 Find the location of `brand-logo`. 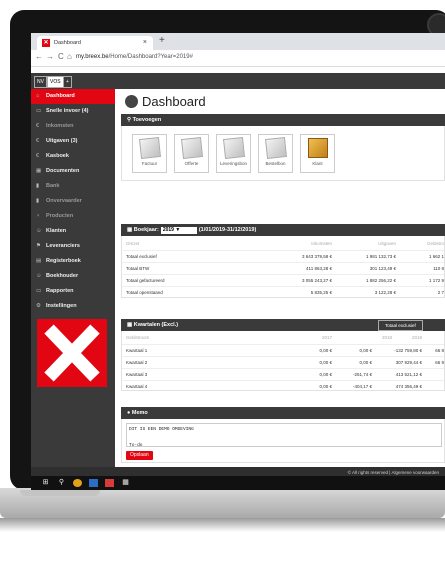

brand-logo is located at coordinates (72, 353).